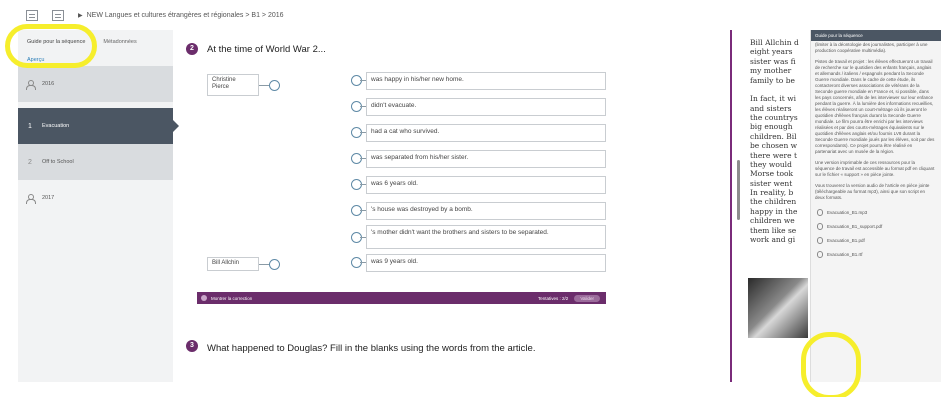 The width and height of the screenshot is (941, 397). What do you see at coordinates (231, 298) in the screenshot?
I see `show-correction-button: Montrer la correction` at bounding box center [231, 298].